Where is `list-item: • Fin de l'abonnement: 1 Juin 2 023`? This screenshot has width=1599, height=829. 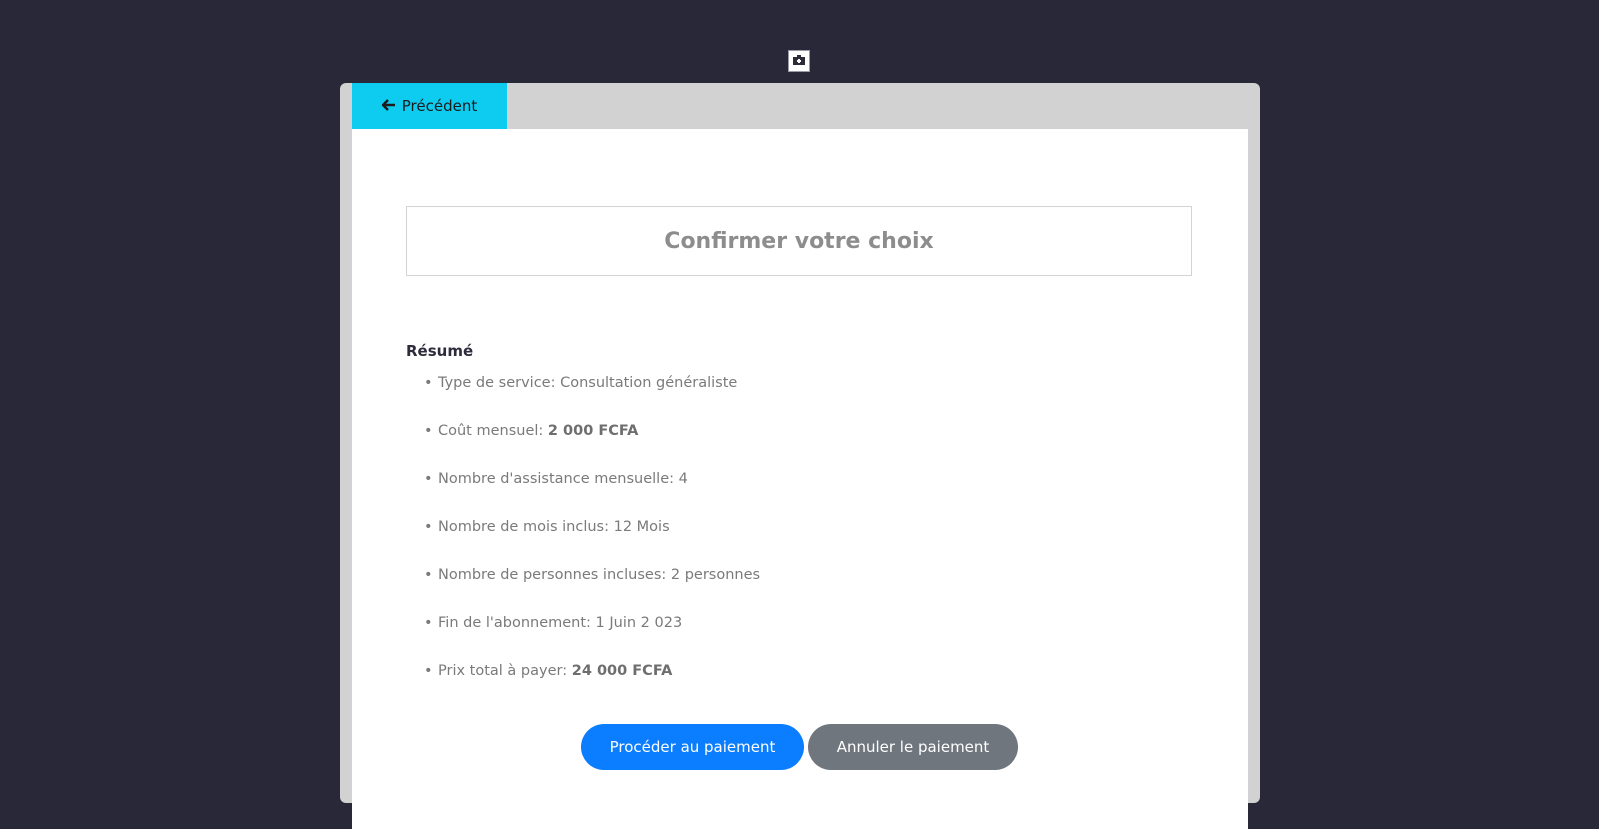
list-item: • Fin de l'abonnement: 1 Juin 2 023 is located at coordinates (583, 637).